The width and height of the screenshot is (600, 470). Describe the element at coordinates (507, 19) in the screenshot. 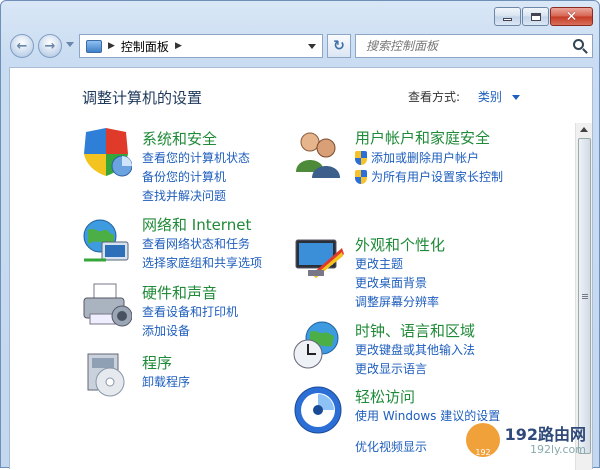

I see `minimize-icon` at that location.